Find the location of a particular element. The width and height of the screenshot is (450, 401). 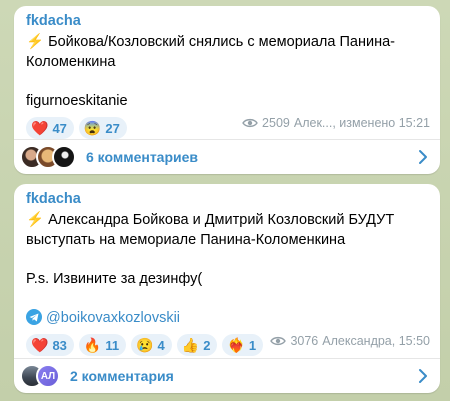

avatar-initials: АЛ is located at coordinates (48, 376).